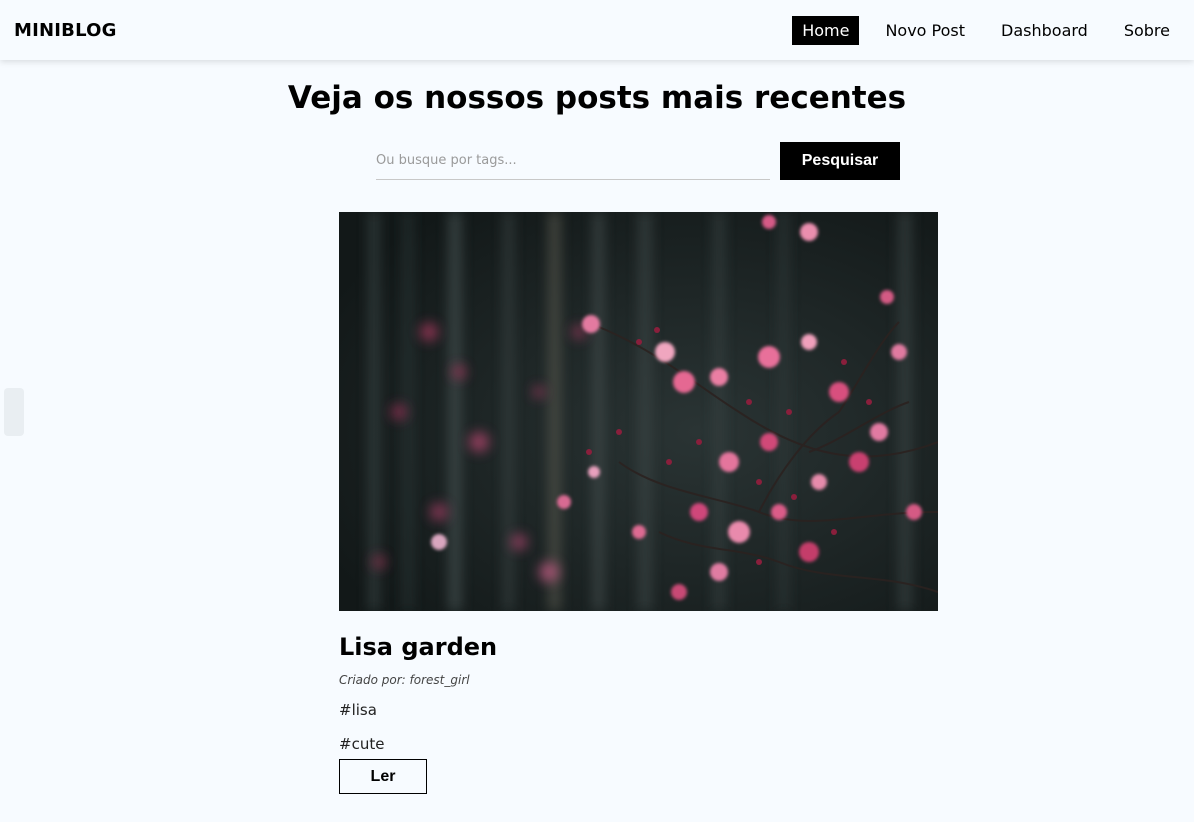  I want to click on nav-links: Home Novo Post Dashboard Sobre, so click(978, 30).